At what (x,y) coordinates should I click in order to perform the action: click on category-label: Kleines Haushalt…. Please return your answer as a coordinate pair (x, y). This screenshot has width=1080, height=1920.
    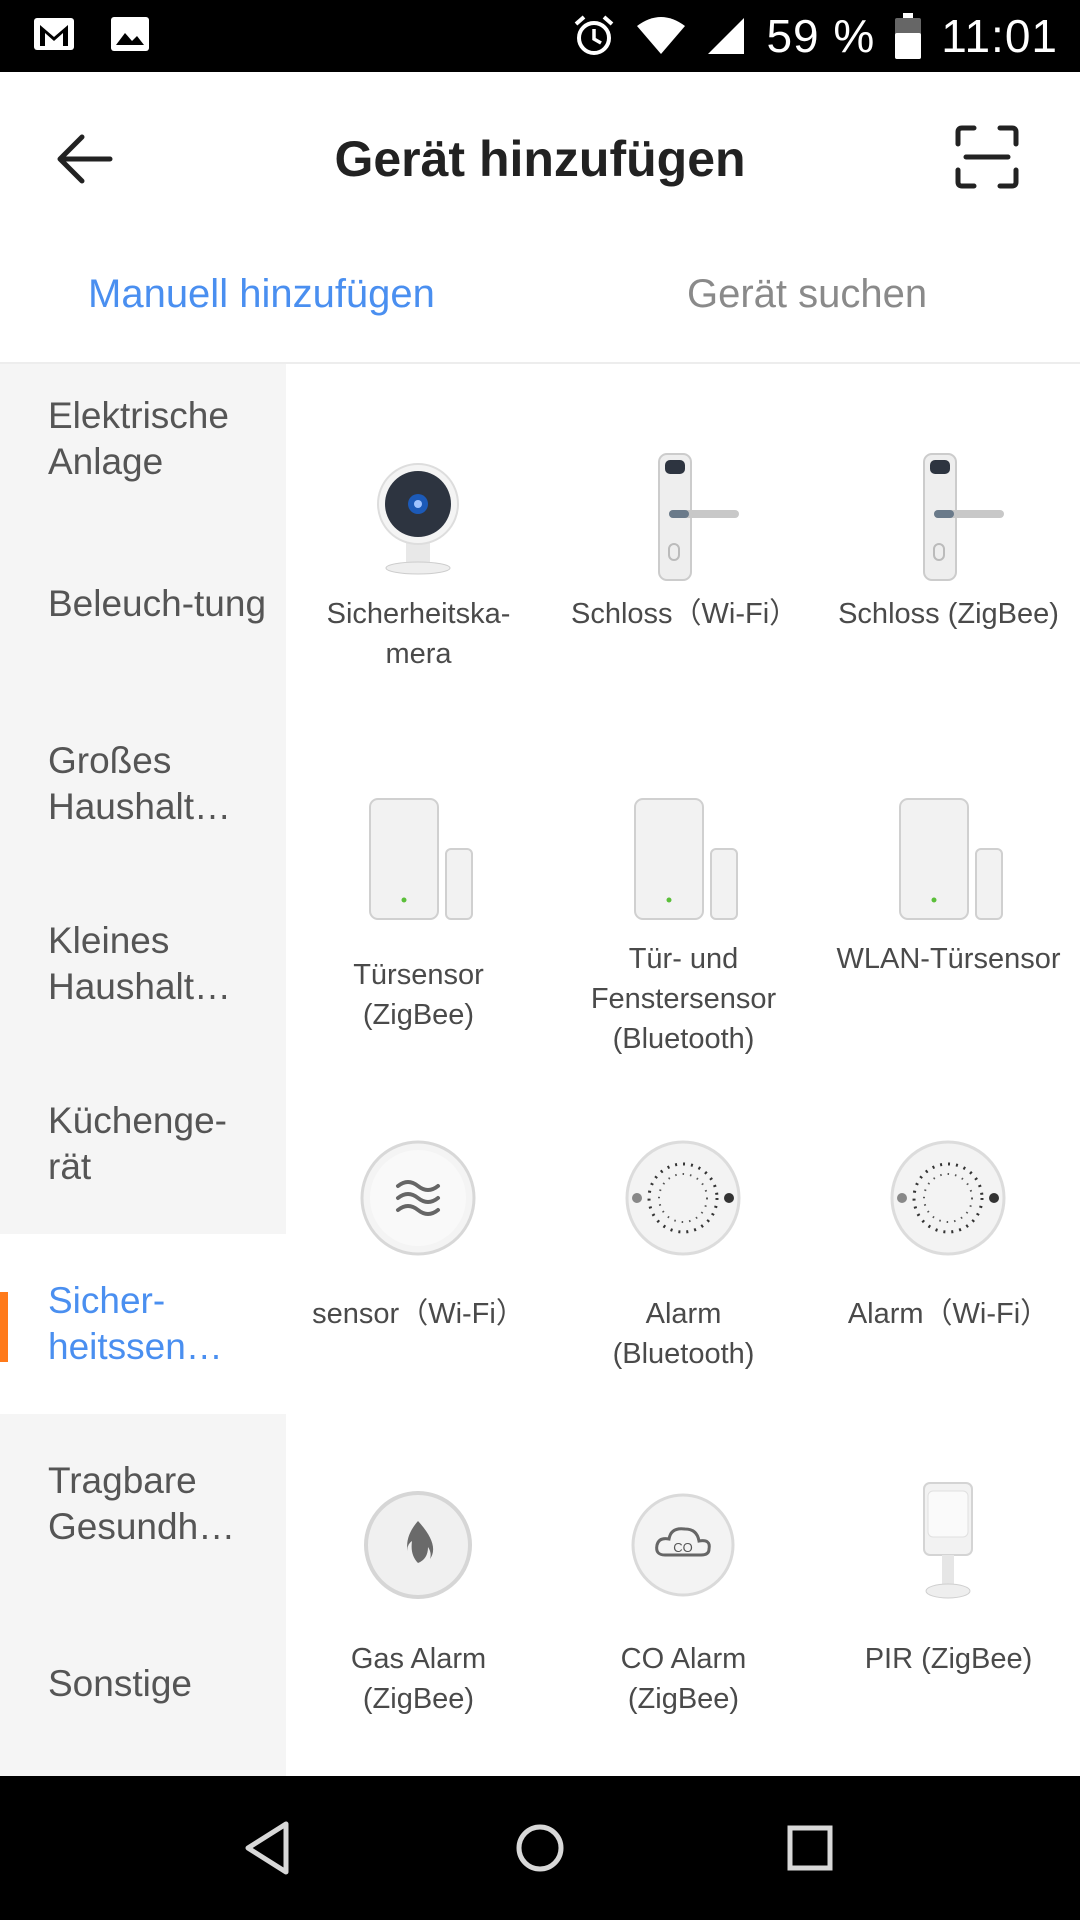
    Looking at the image, I should click on (140, 963).